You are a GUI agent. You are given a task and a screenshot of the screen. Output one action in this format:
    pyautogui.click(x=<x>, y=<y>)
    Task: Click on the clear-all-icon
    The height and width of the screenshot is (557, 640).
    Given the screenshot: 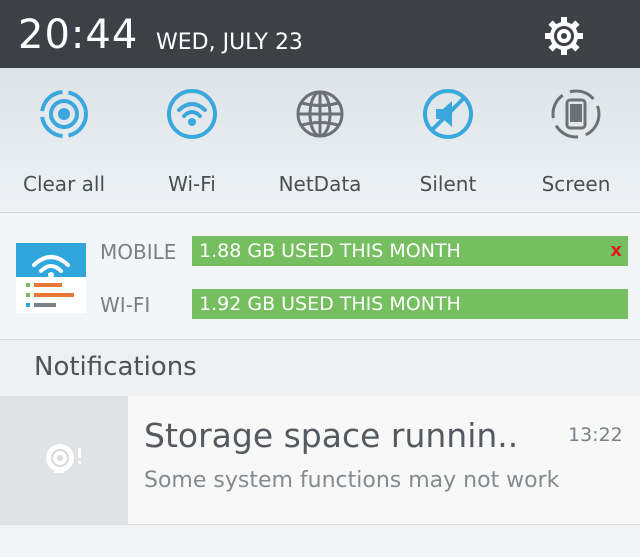 What is the action you would take?
    pyautogui.click(x=64, y=114)
    